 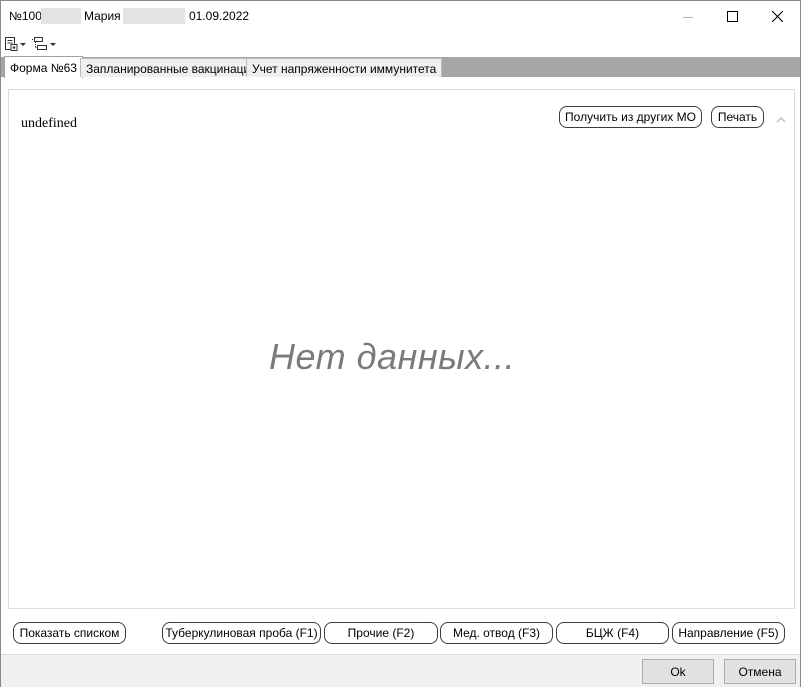 What do you see at coordinates (39, 43) in the screenshot?
I see `tree-structure-icon` at bounding box center [39, 43].